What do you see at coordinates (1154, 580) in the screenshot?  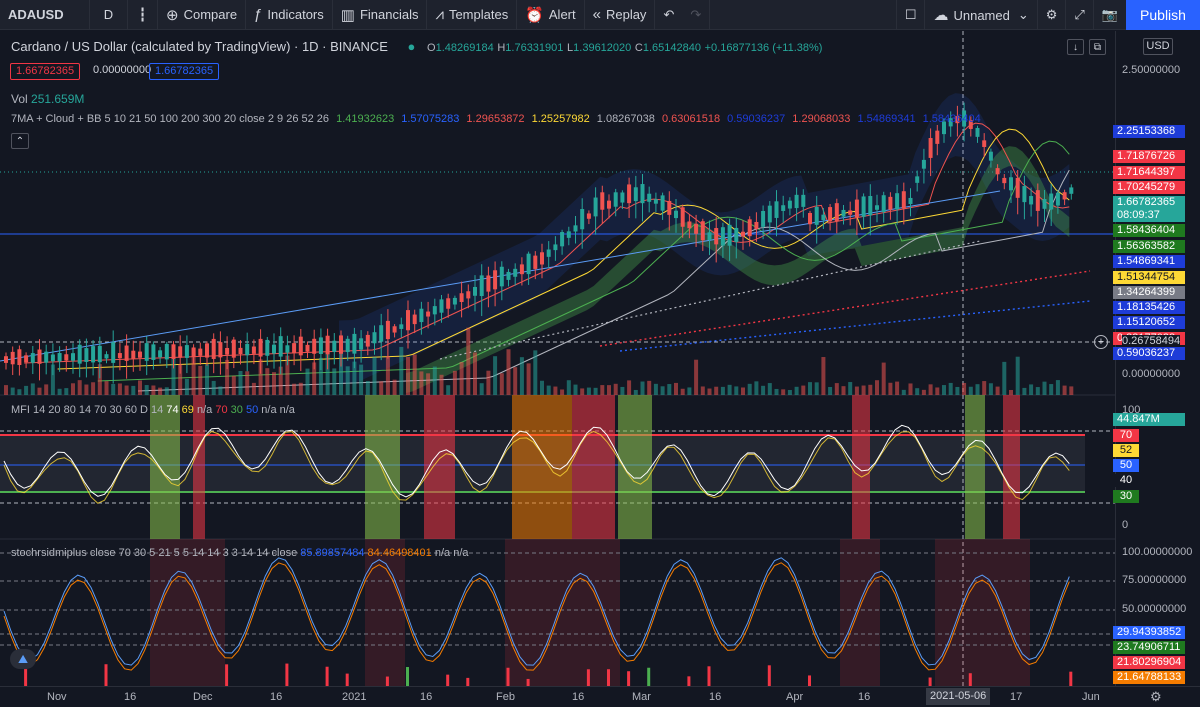 I see `stoch-axis-label: 75.00000000` at bounding box center [1154, 580].